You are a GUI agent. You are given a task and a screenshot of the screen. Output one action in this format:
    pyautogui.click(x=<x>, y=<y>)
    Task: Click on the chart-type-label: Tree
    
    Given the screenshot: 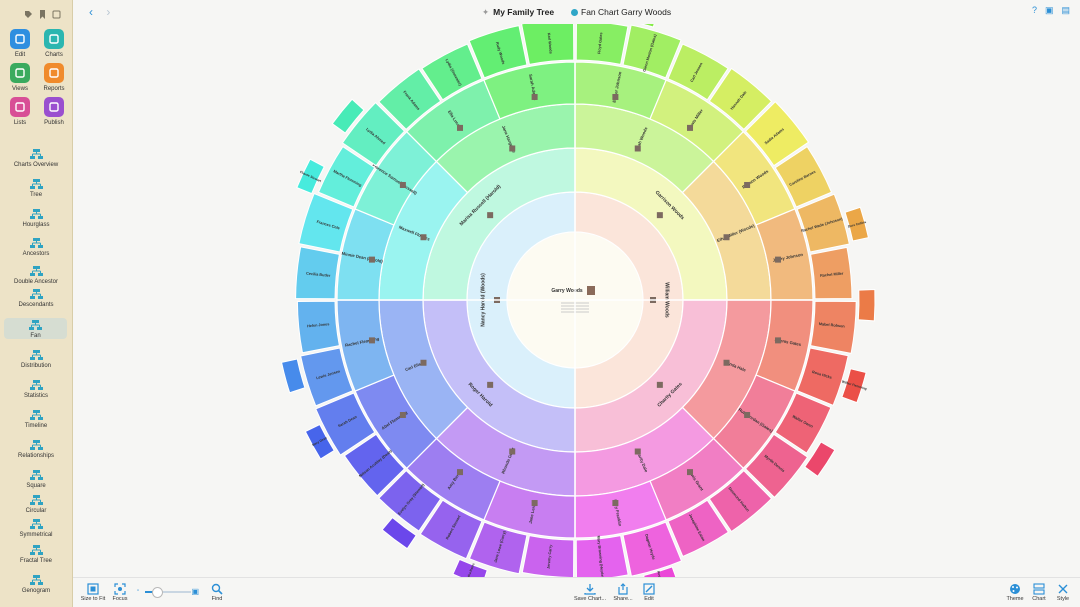 What is the action you would take?
    pyautogui.click(x=36, y=195)
    